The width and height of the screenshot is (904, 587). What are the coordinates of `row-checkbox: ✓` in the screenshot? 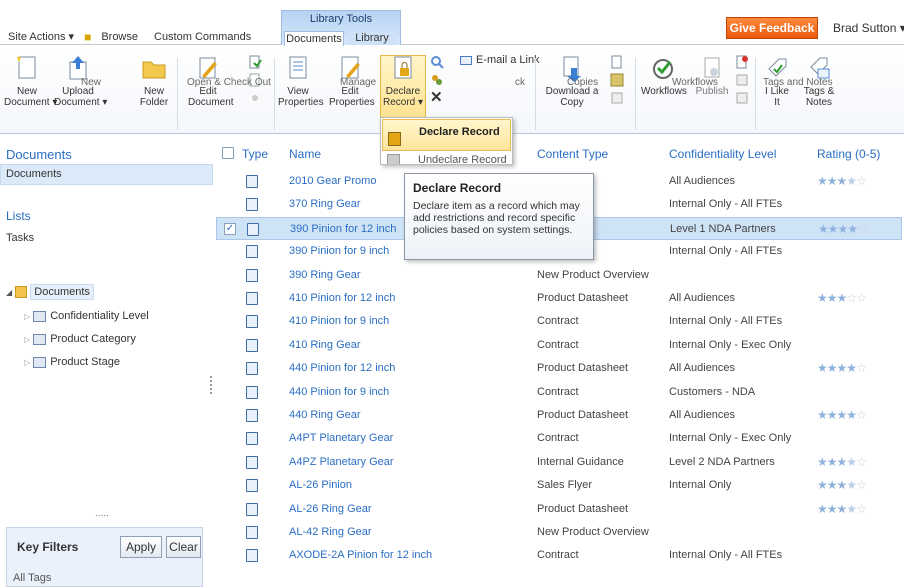 It's located at (230, 228).